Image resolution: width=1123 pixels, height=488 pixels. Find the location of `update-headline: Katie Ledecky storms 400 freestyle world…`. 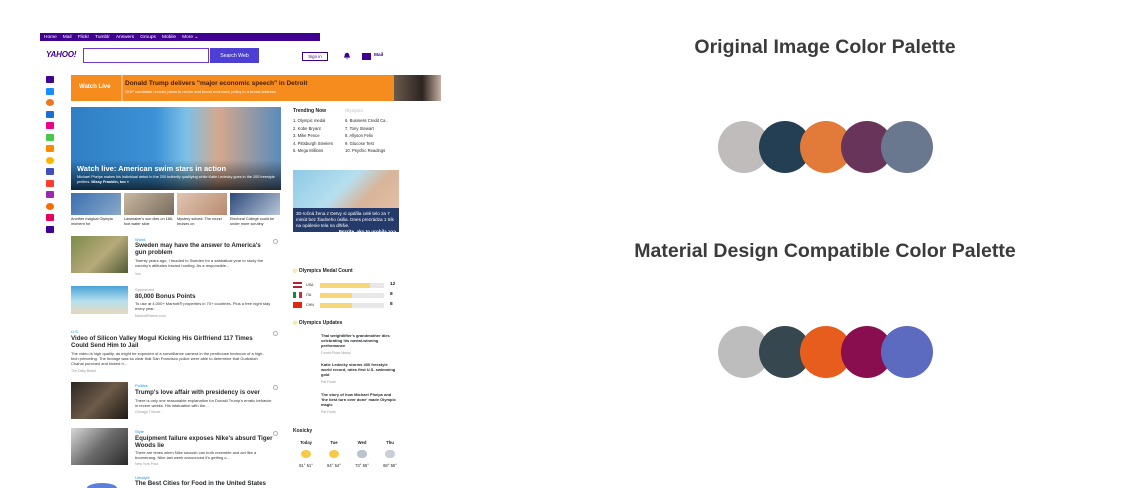

update-headline: Katie Ledecky storms 400 freestyle world… is located at coordinates (360, 369).